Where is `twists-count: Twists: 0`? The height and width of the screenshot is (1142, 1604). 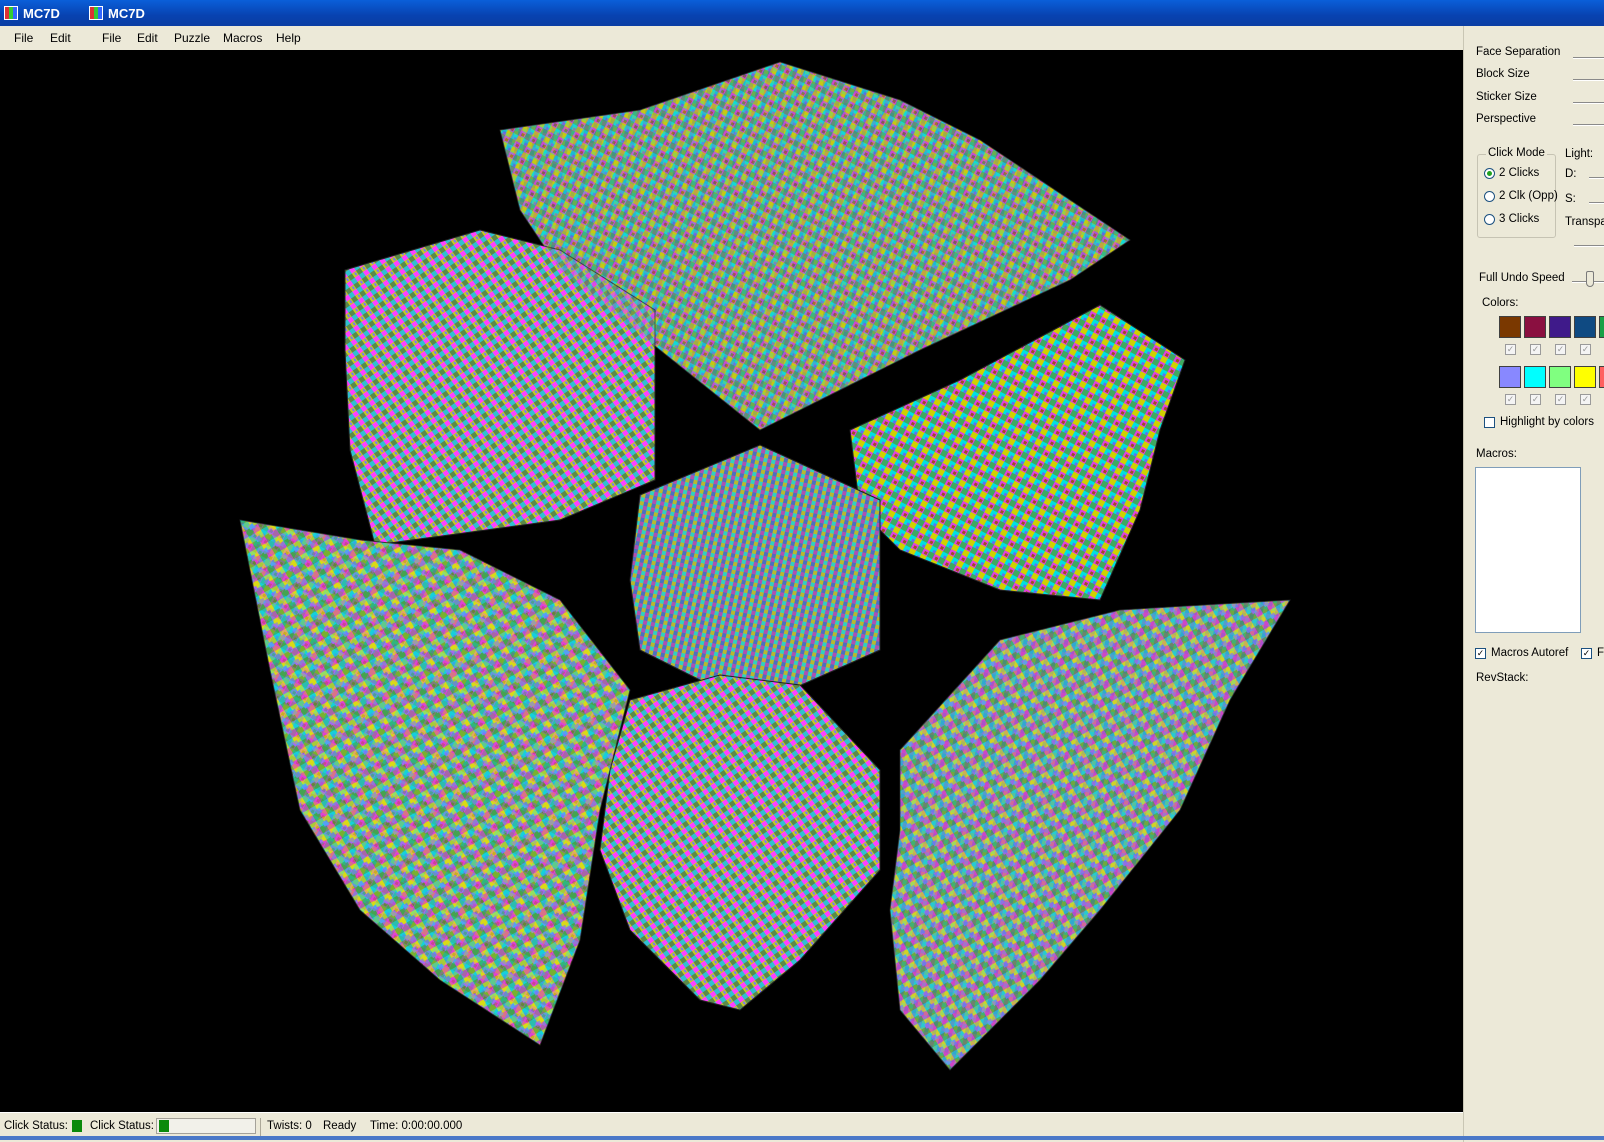 twists-count: Twists: 0 is located at coordinates (289, 1126).